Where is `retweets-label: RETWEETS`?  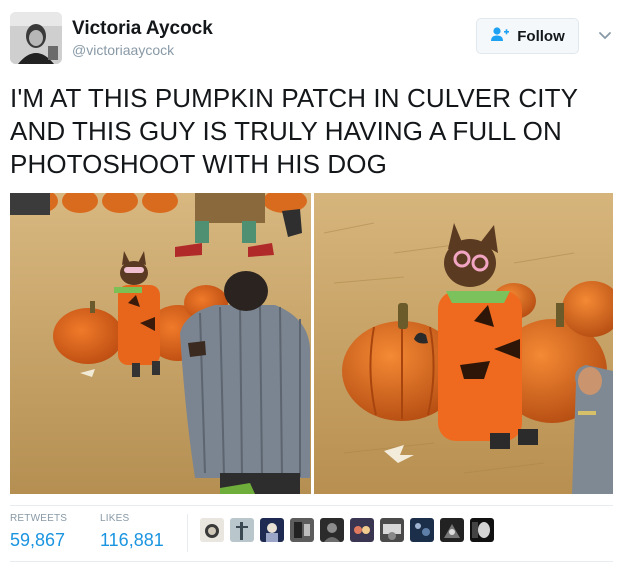 retweets-label: RETWEETS is located at coordinates (39, 518).